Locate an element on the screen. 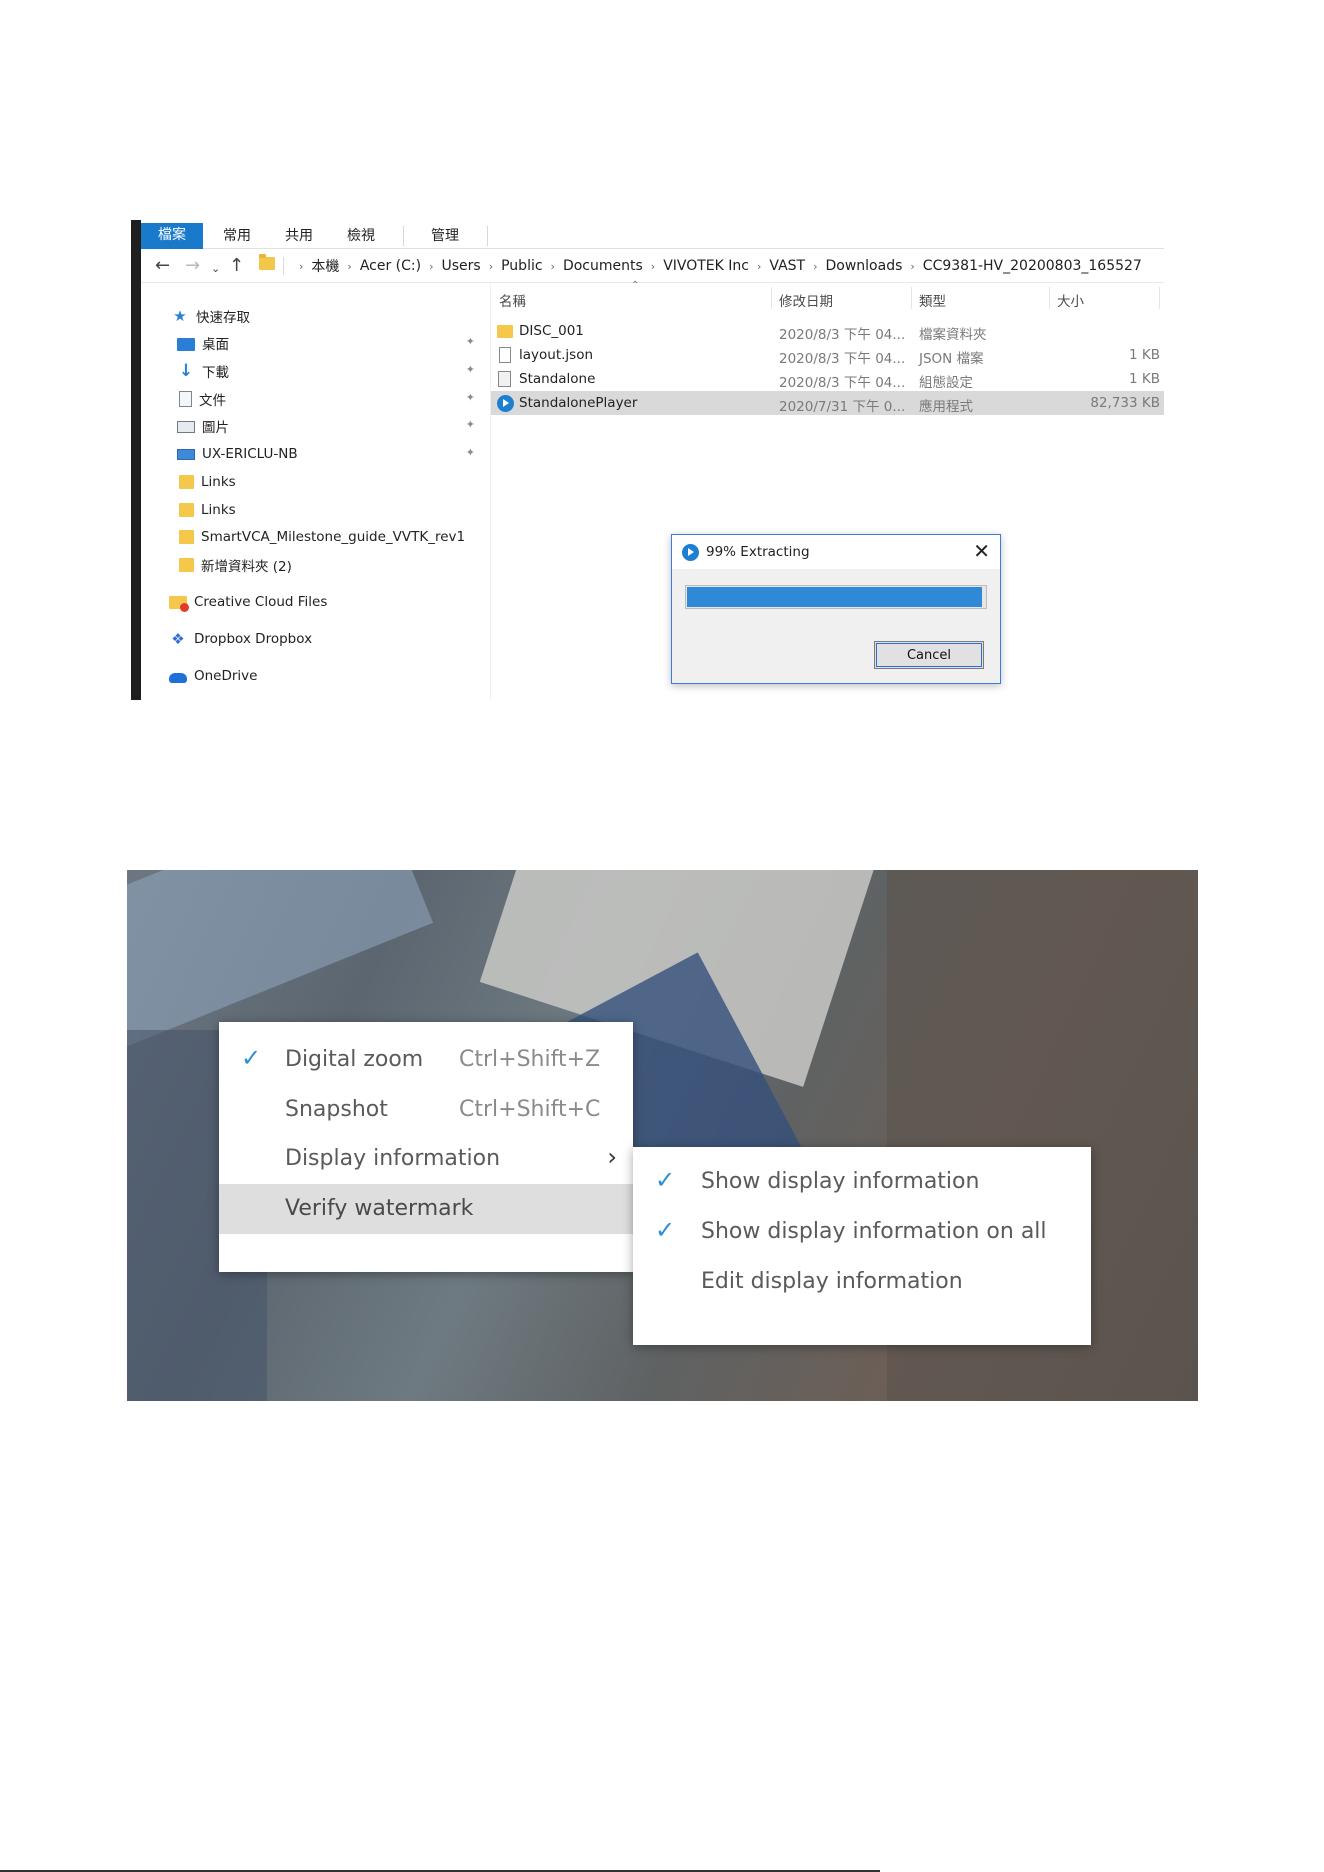 The width and height of the screenshot is (1324, 1872). picture-icon is located at coordinates (186, 427).